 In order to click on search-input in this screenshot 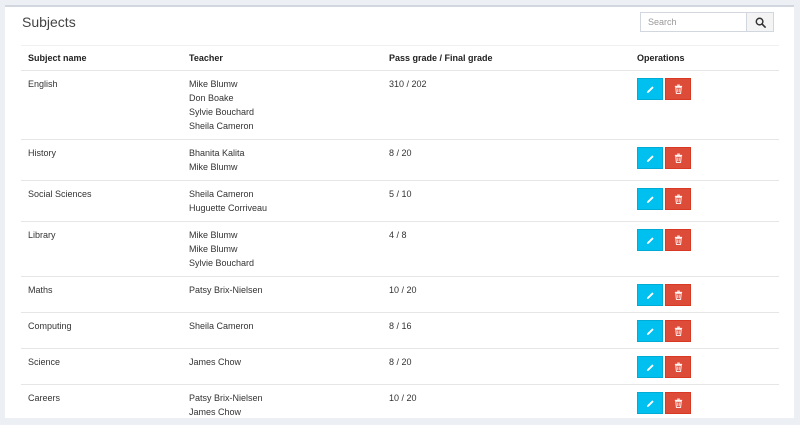, I will do `click(693, 22)`.